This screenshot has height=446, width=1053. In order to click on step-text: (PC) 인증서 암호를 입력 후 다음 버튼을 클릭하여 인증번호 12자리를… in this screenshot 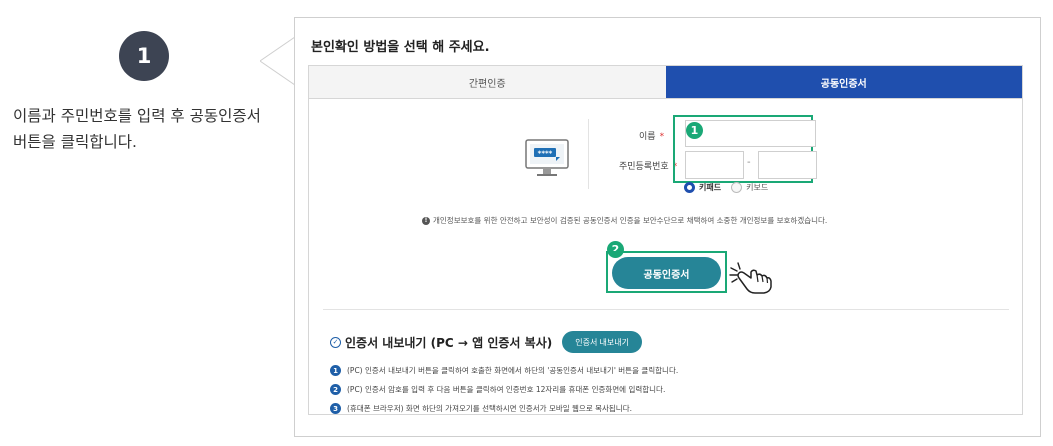, I will do `click(506, 389)`.